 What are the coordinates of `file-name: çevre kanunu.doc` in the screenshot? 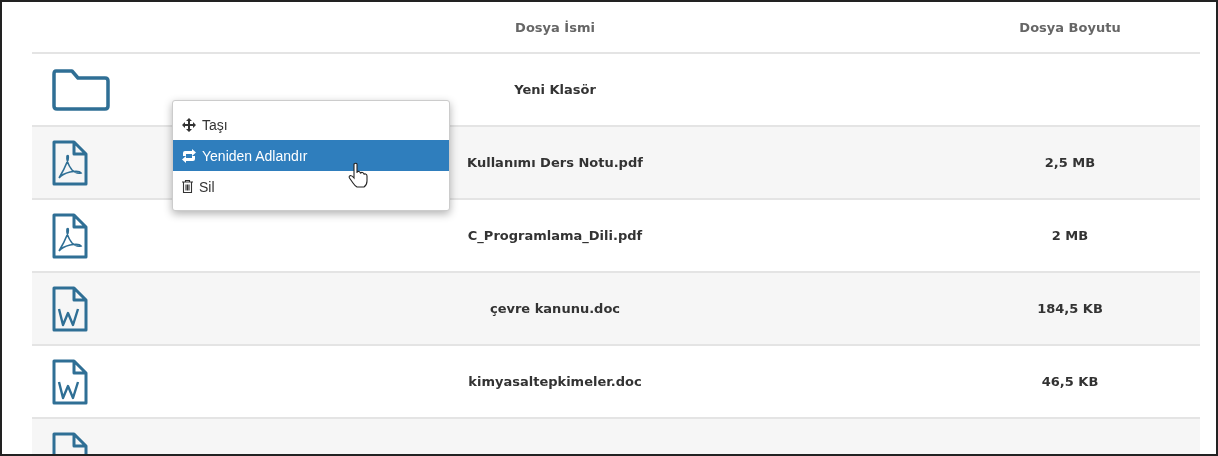 It's located at (555, 308).